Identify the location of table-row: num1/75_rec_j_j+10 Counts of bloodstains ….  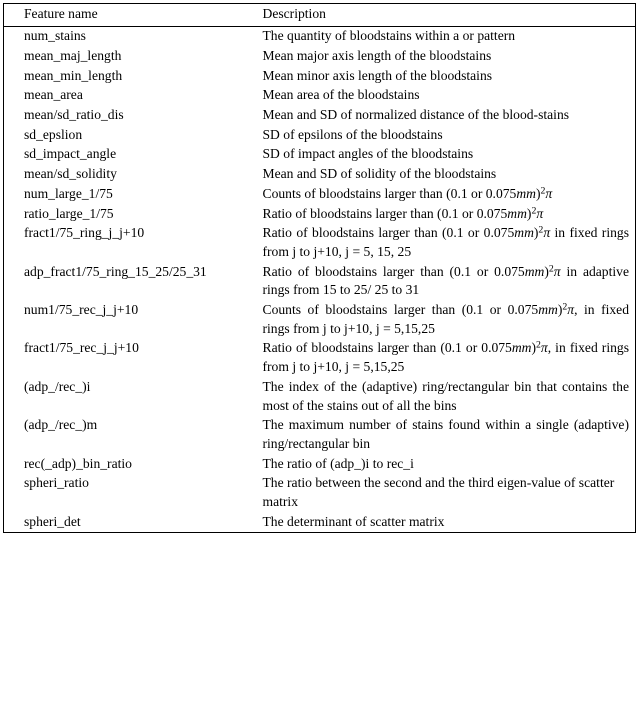
(320, 320).